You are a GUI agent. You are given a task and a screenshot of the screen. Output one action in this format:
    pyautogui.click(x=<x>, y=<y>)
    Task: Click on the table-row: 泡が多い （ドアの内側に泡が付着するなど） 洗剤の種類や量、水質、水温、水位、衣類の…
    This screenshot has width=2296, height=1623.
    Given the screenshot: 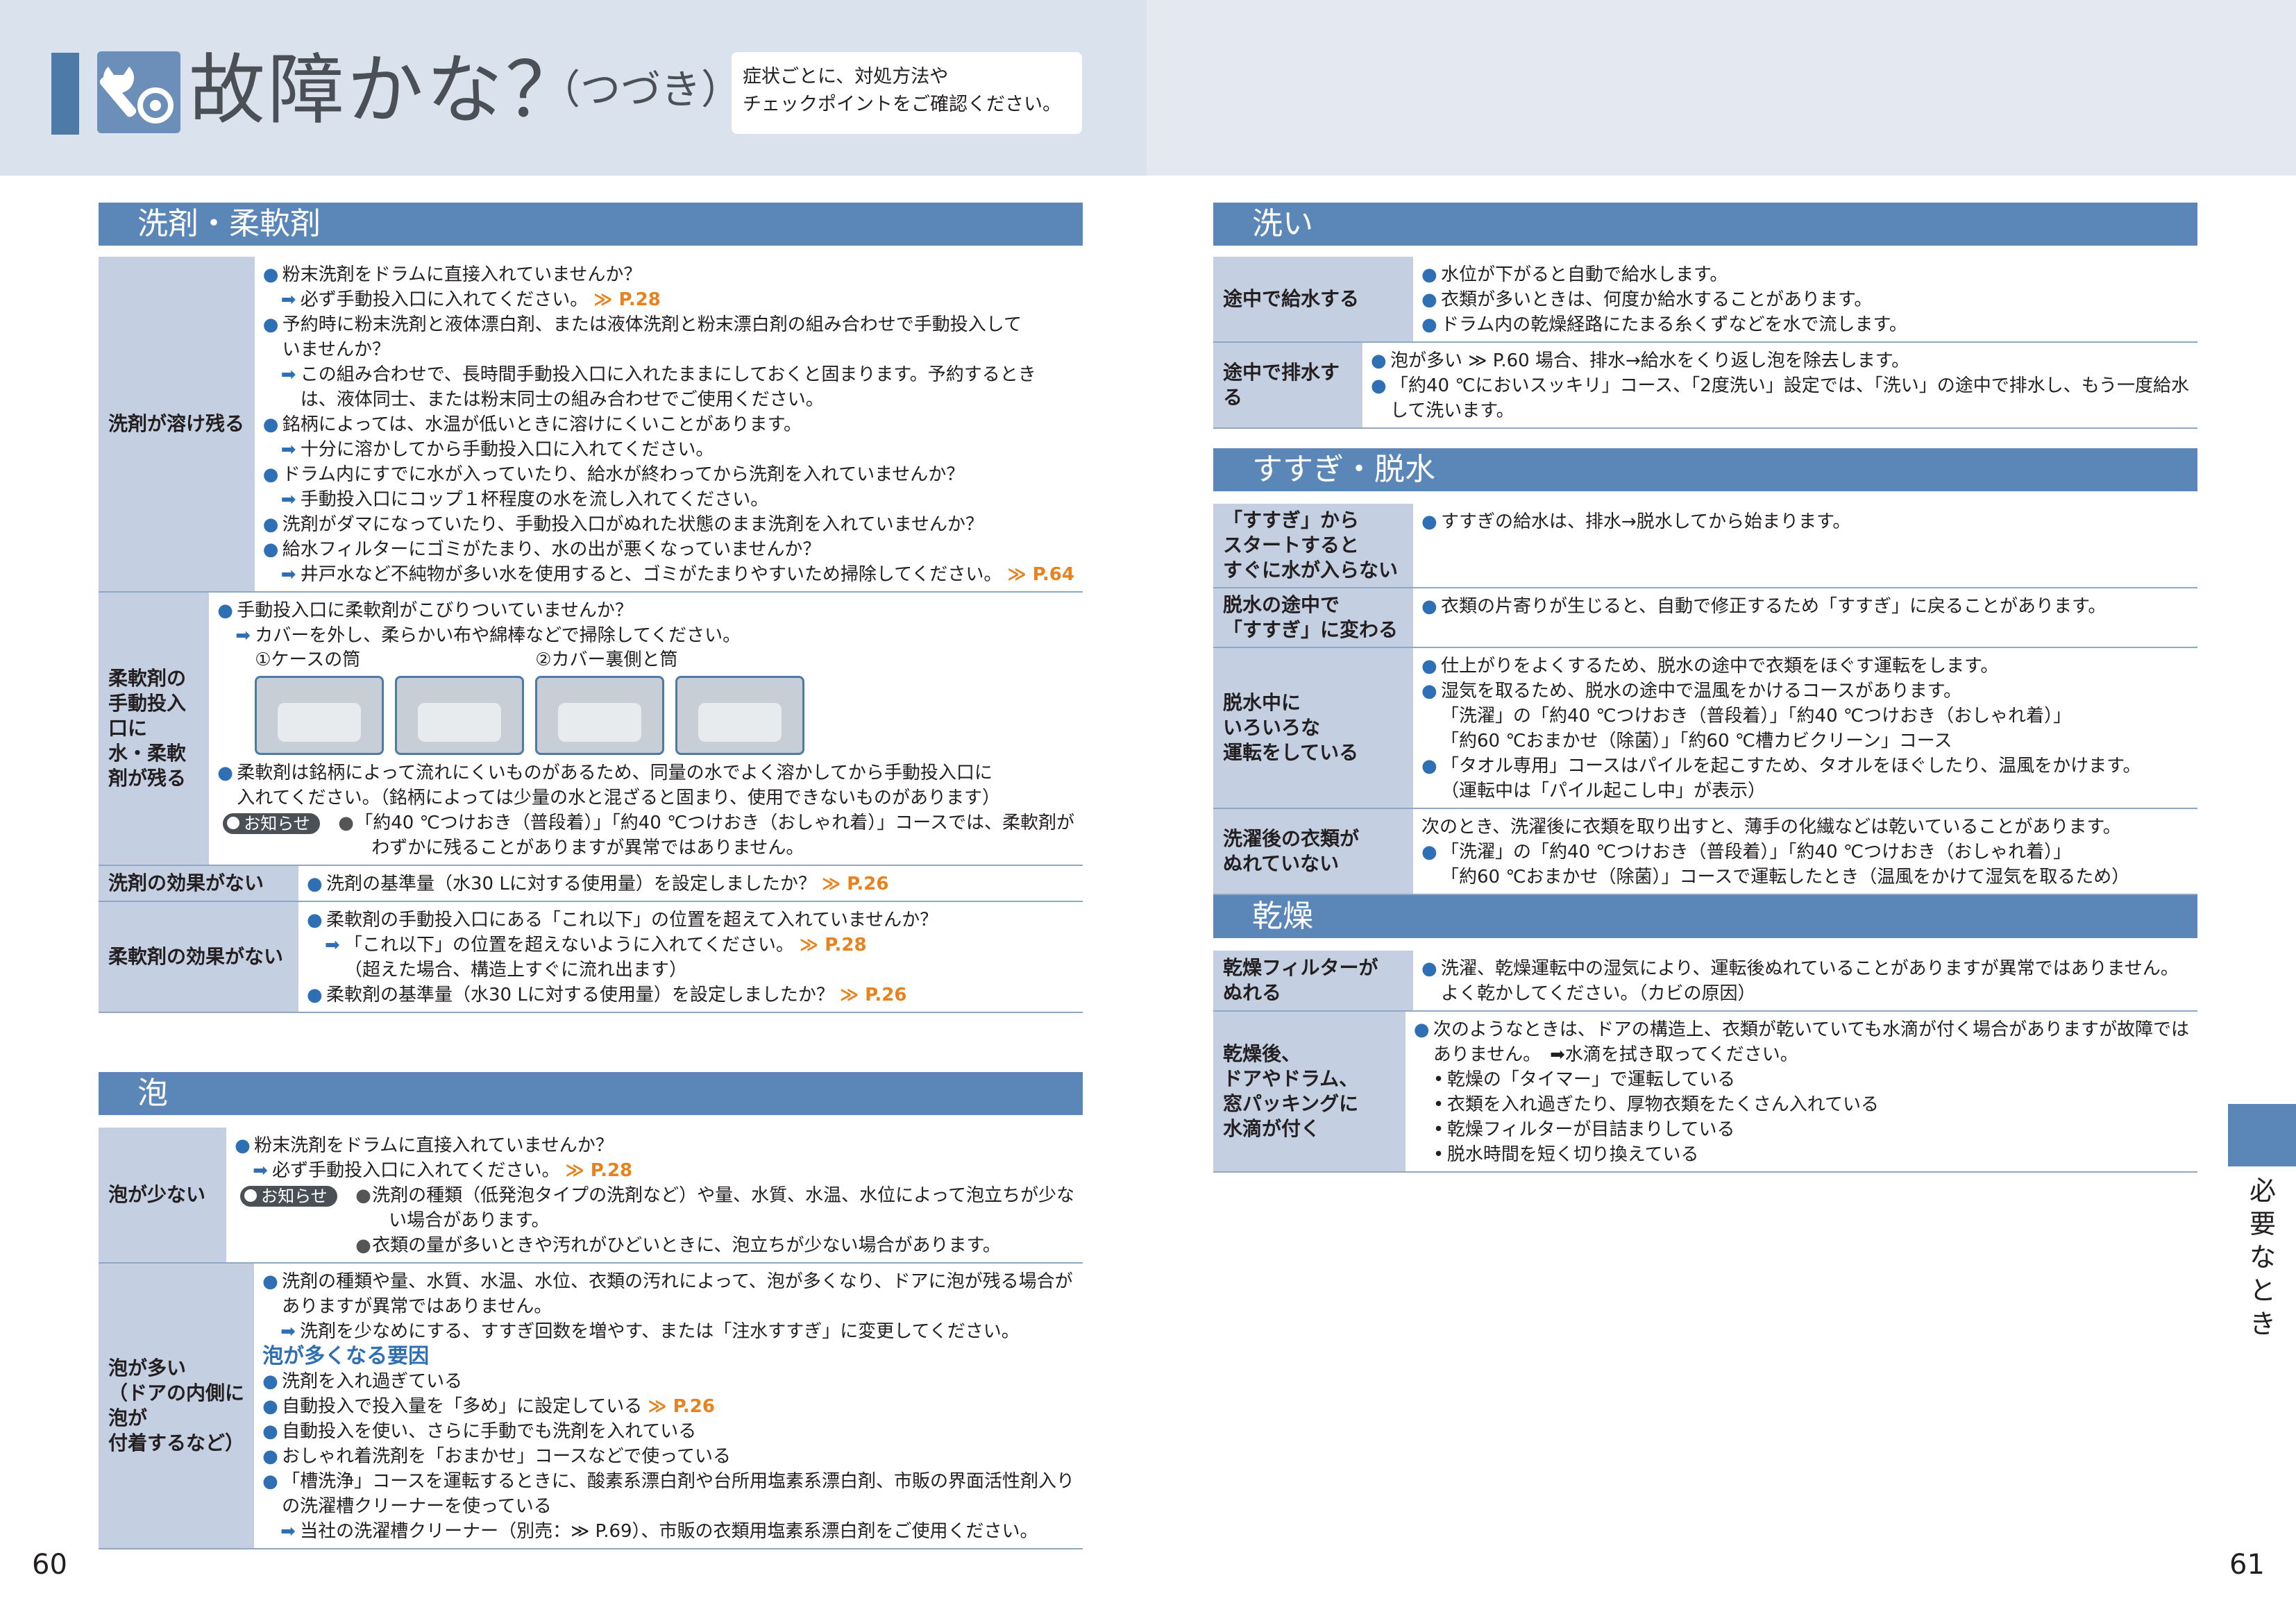 What is the action you would take?
    pyautogui.click(x=591, y=1406)
    